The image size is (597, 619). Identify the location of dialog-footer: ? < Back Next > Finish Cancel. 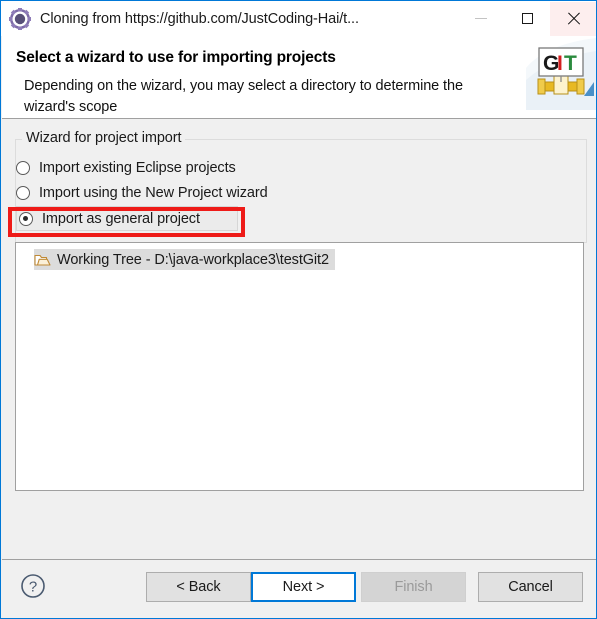
(299, 588).